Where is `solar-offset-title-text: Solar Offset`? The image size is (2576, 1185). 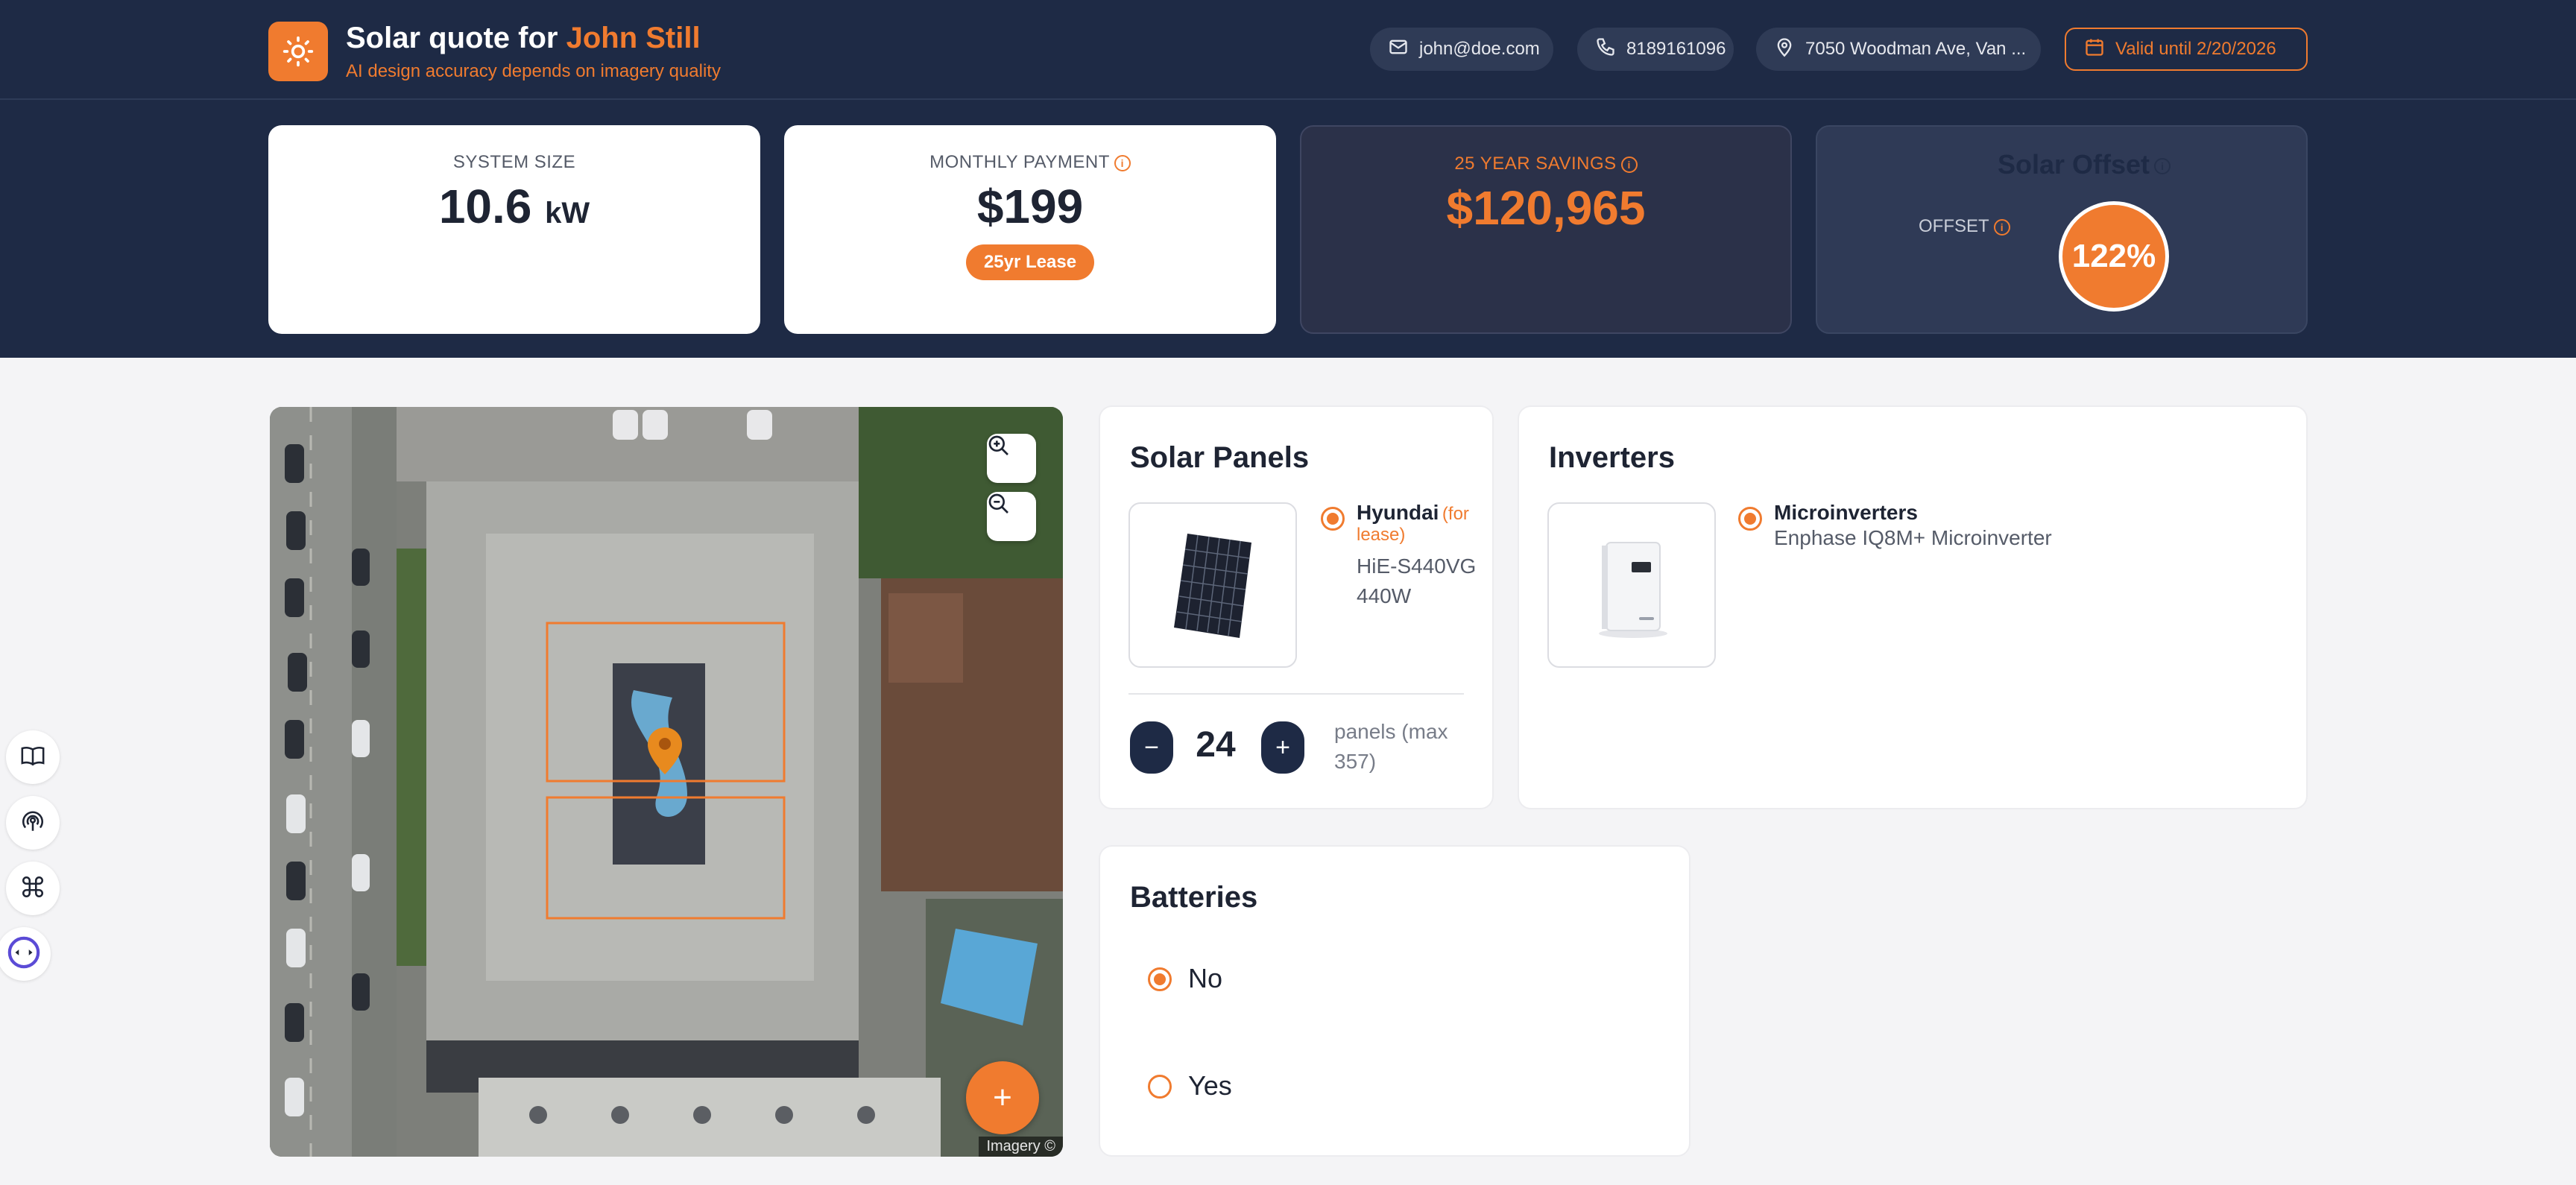 solar-offset-title-text: Solar Offset is located at coordinates (2073, 164).